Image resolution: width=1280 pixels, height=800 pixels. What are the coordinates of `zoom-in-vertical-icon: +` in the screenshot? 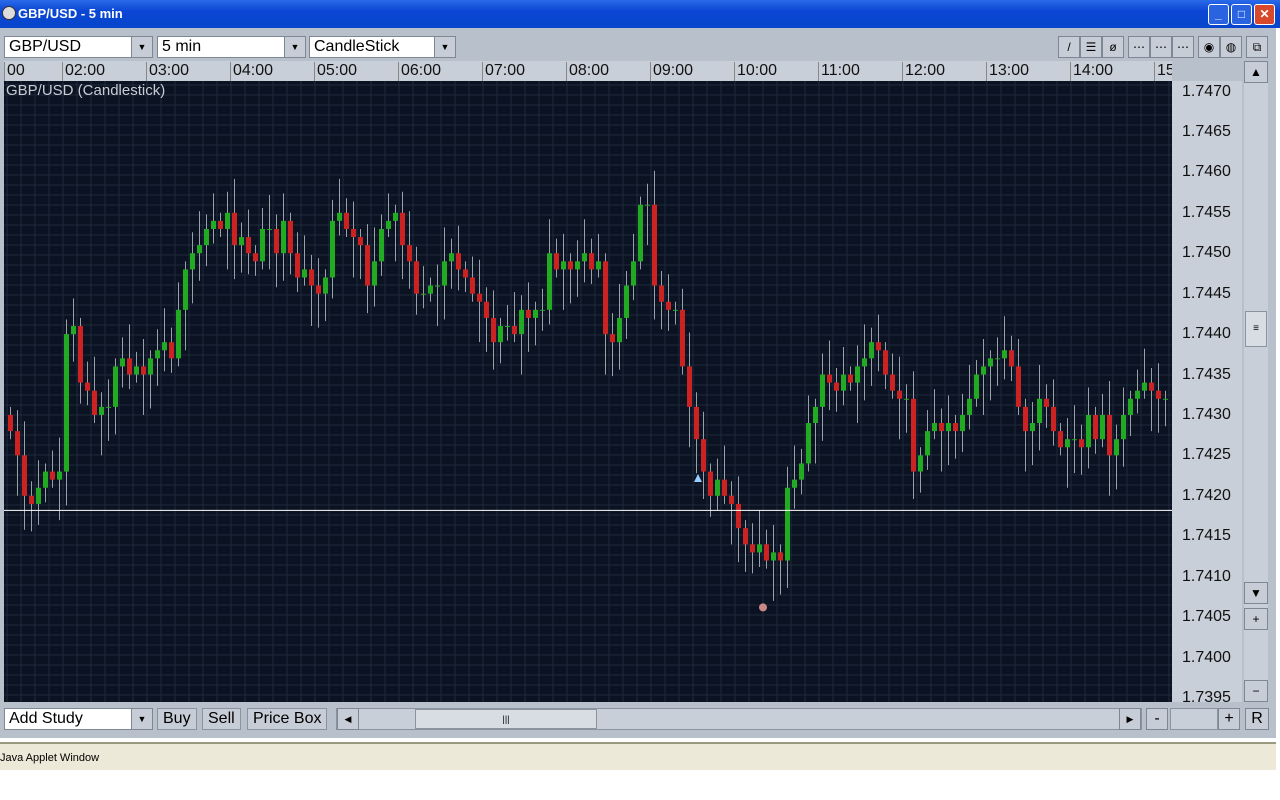 It's located at (1256, 619).